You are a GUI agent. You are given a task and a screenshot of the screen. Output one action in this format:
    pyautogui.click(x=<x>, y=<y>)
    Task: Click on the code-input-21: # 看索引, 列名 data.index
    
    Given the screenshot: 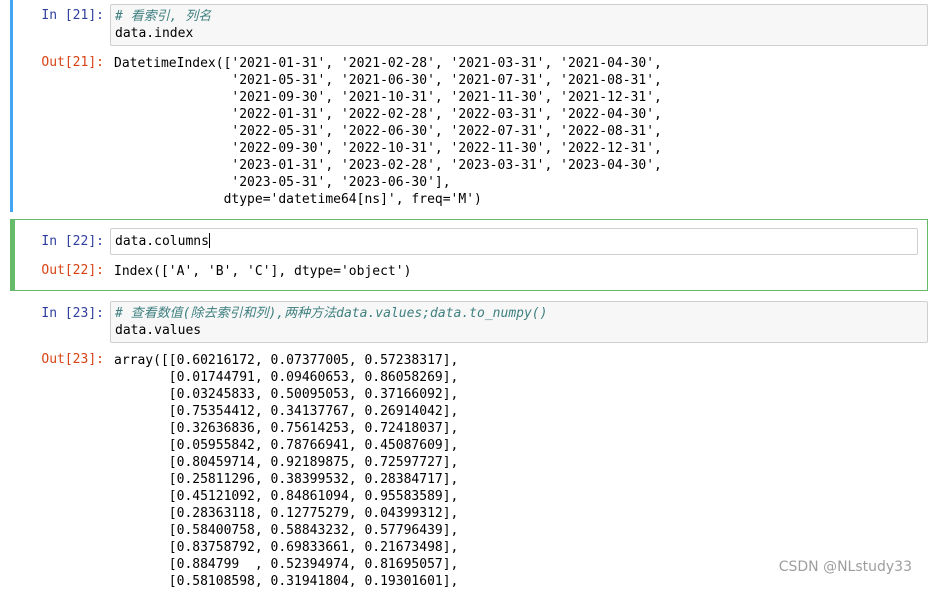 What is the action you would take?
    pyautogui.click(x=519, y=25)
    